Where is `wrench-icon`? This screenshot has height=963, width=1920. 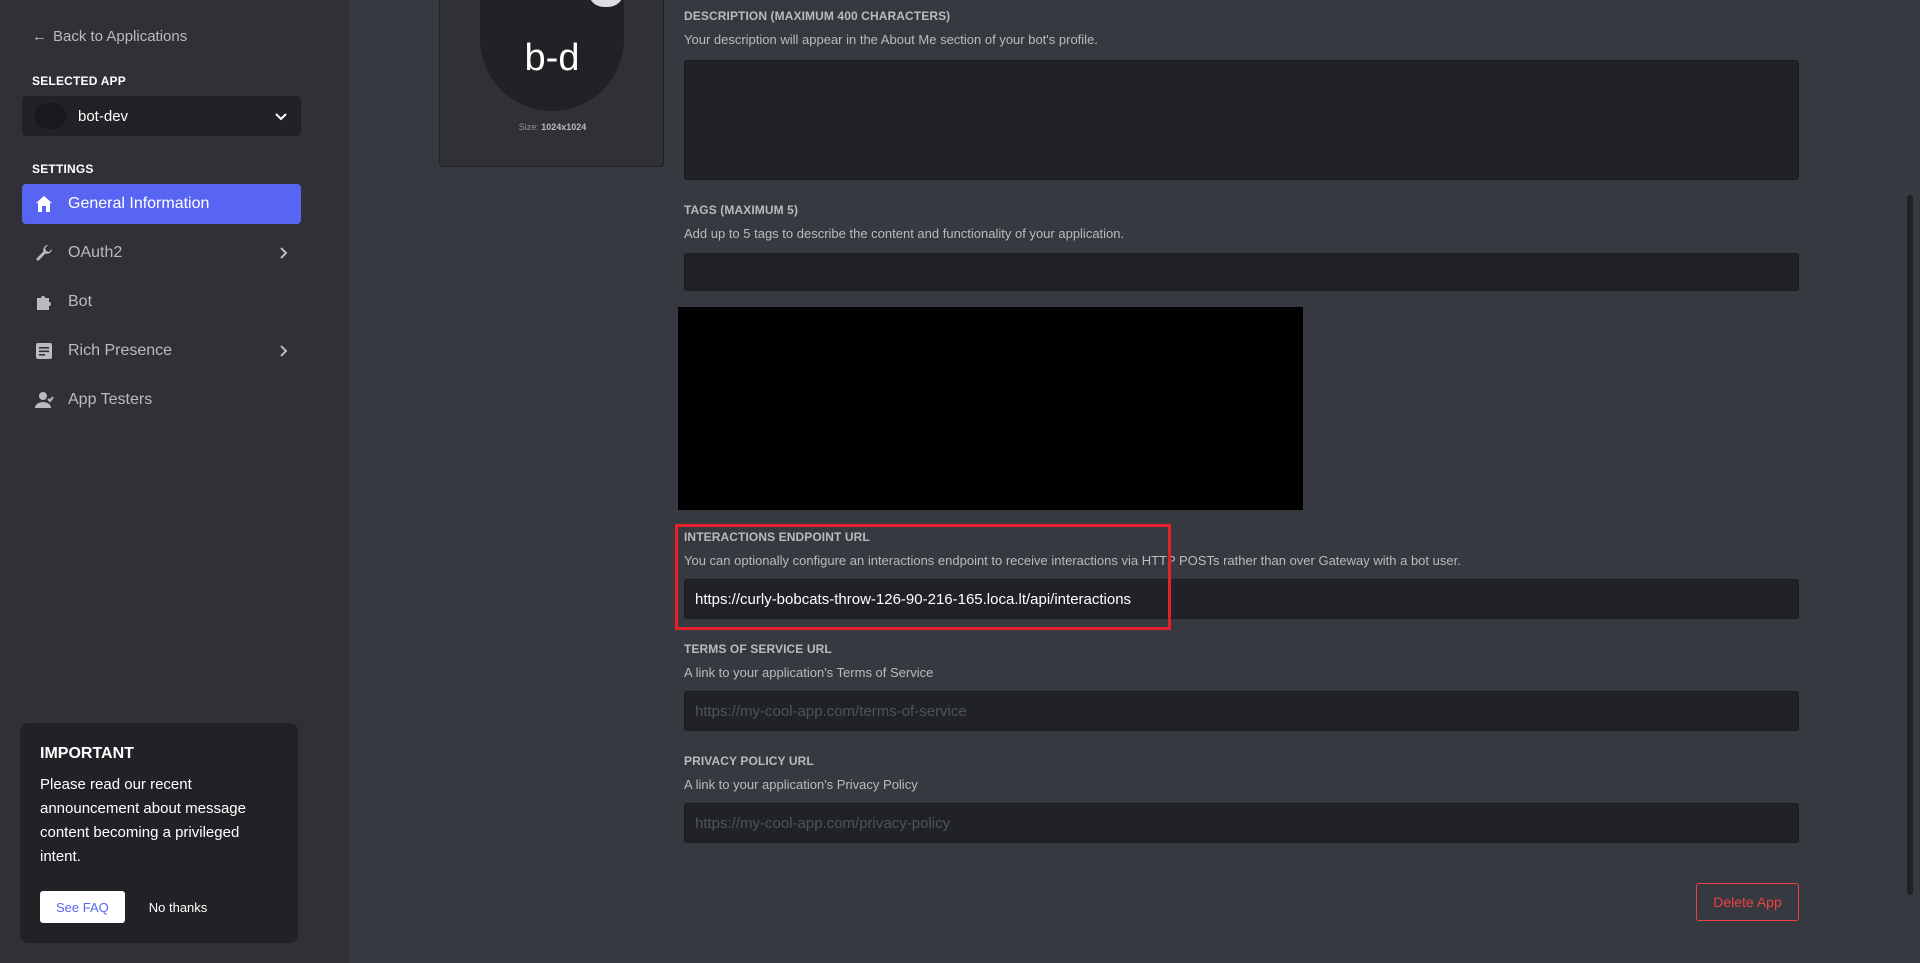
wrench-icon is located at coordinates (44, 253).